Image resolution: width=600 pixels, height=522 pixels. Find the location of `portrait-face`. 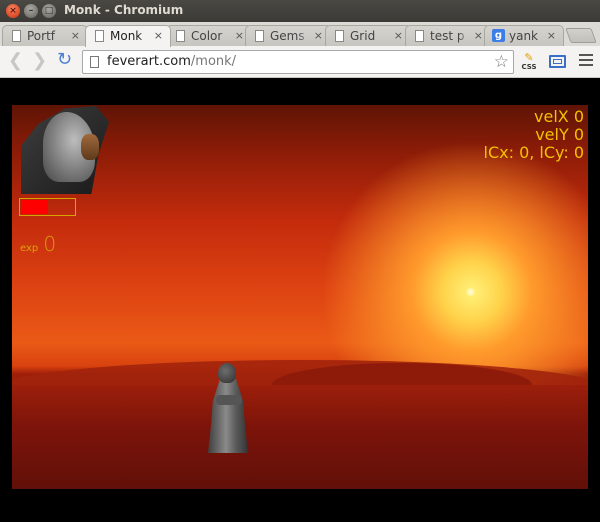

portrait-face is located at coordinates (90, 147).